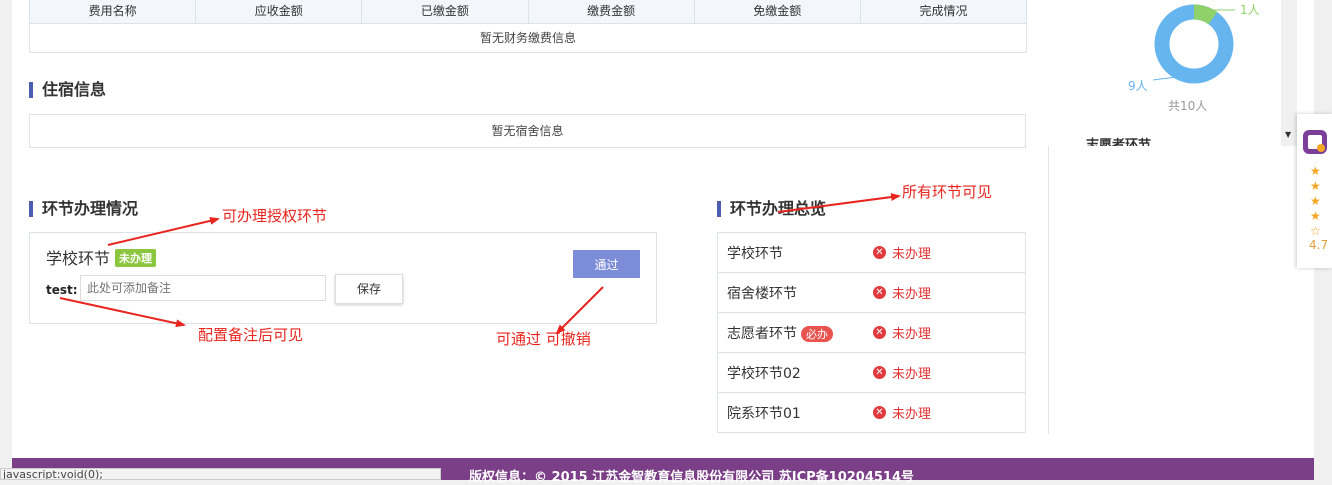 This screenshot has height=485, width=1332. What do you see at coordinates (543, 339) in the screenshot?
I see `annotation-pass-revoke: 可通过 可撤销` at bounding box center [543, 339].